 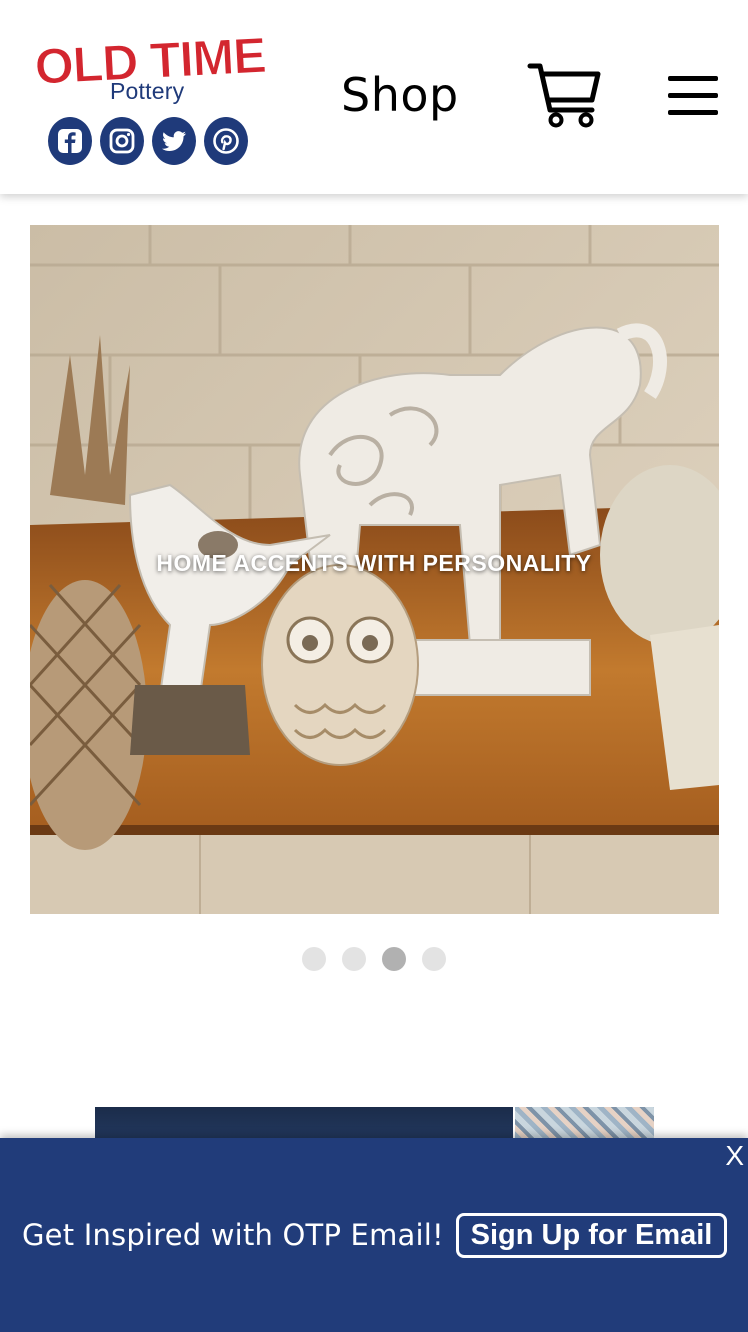 I want to click on shop-link: Shop, so click(x=400, y=95).